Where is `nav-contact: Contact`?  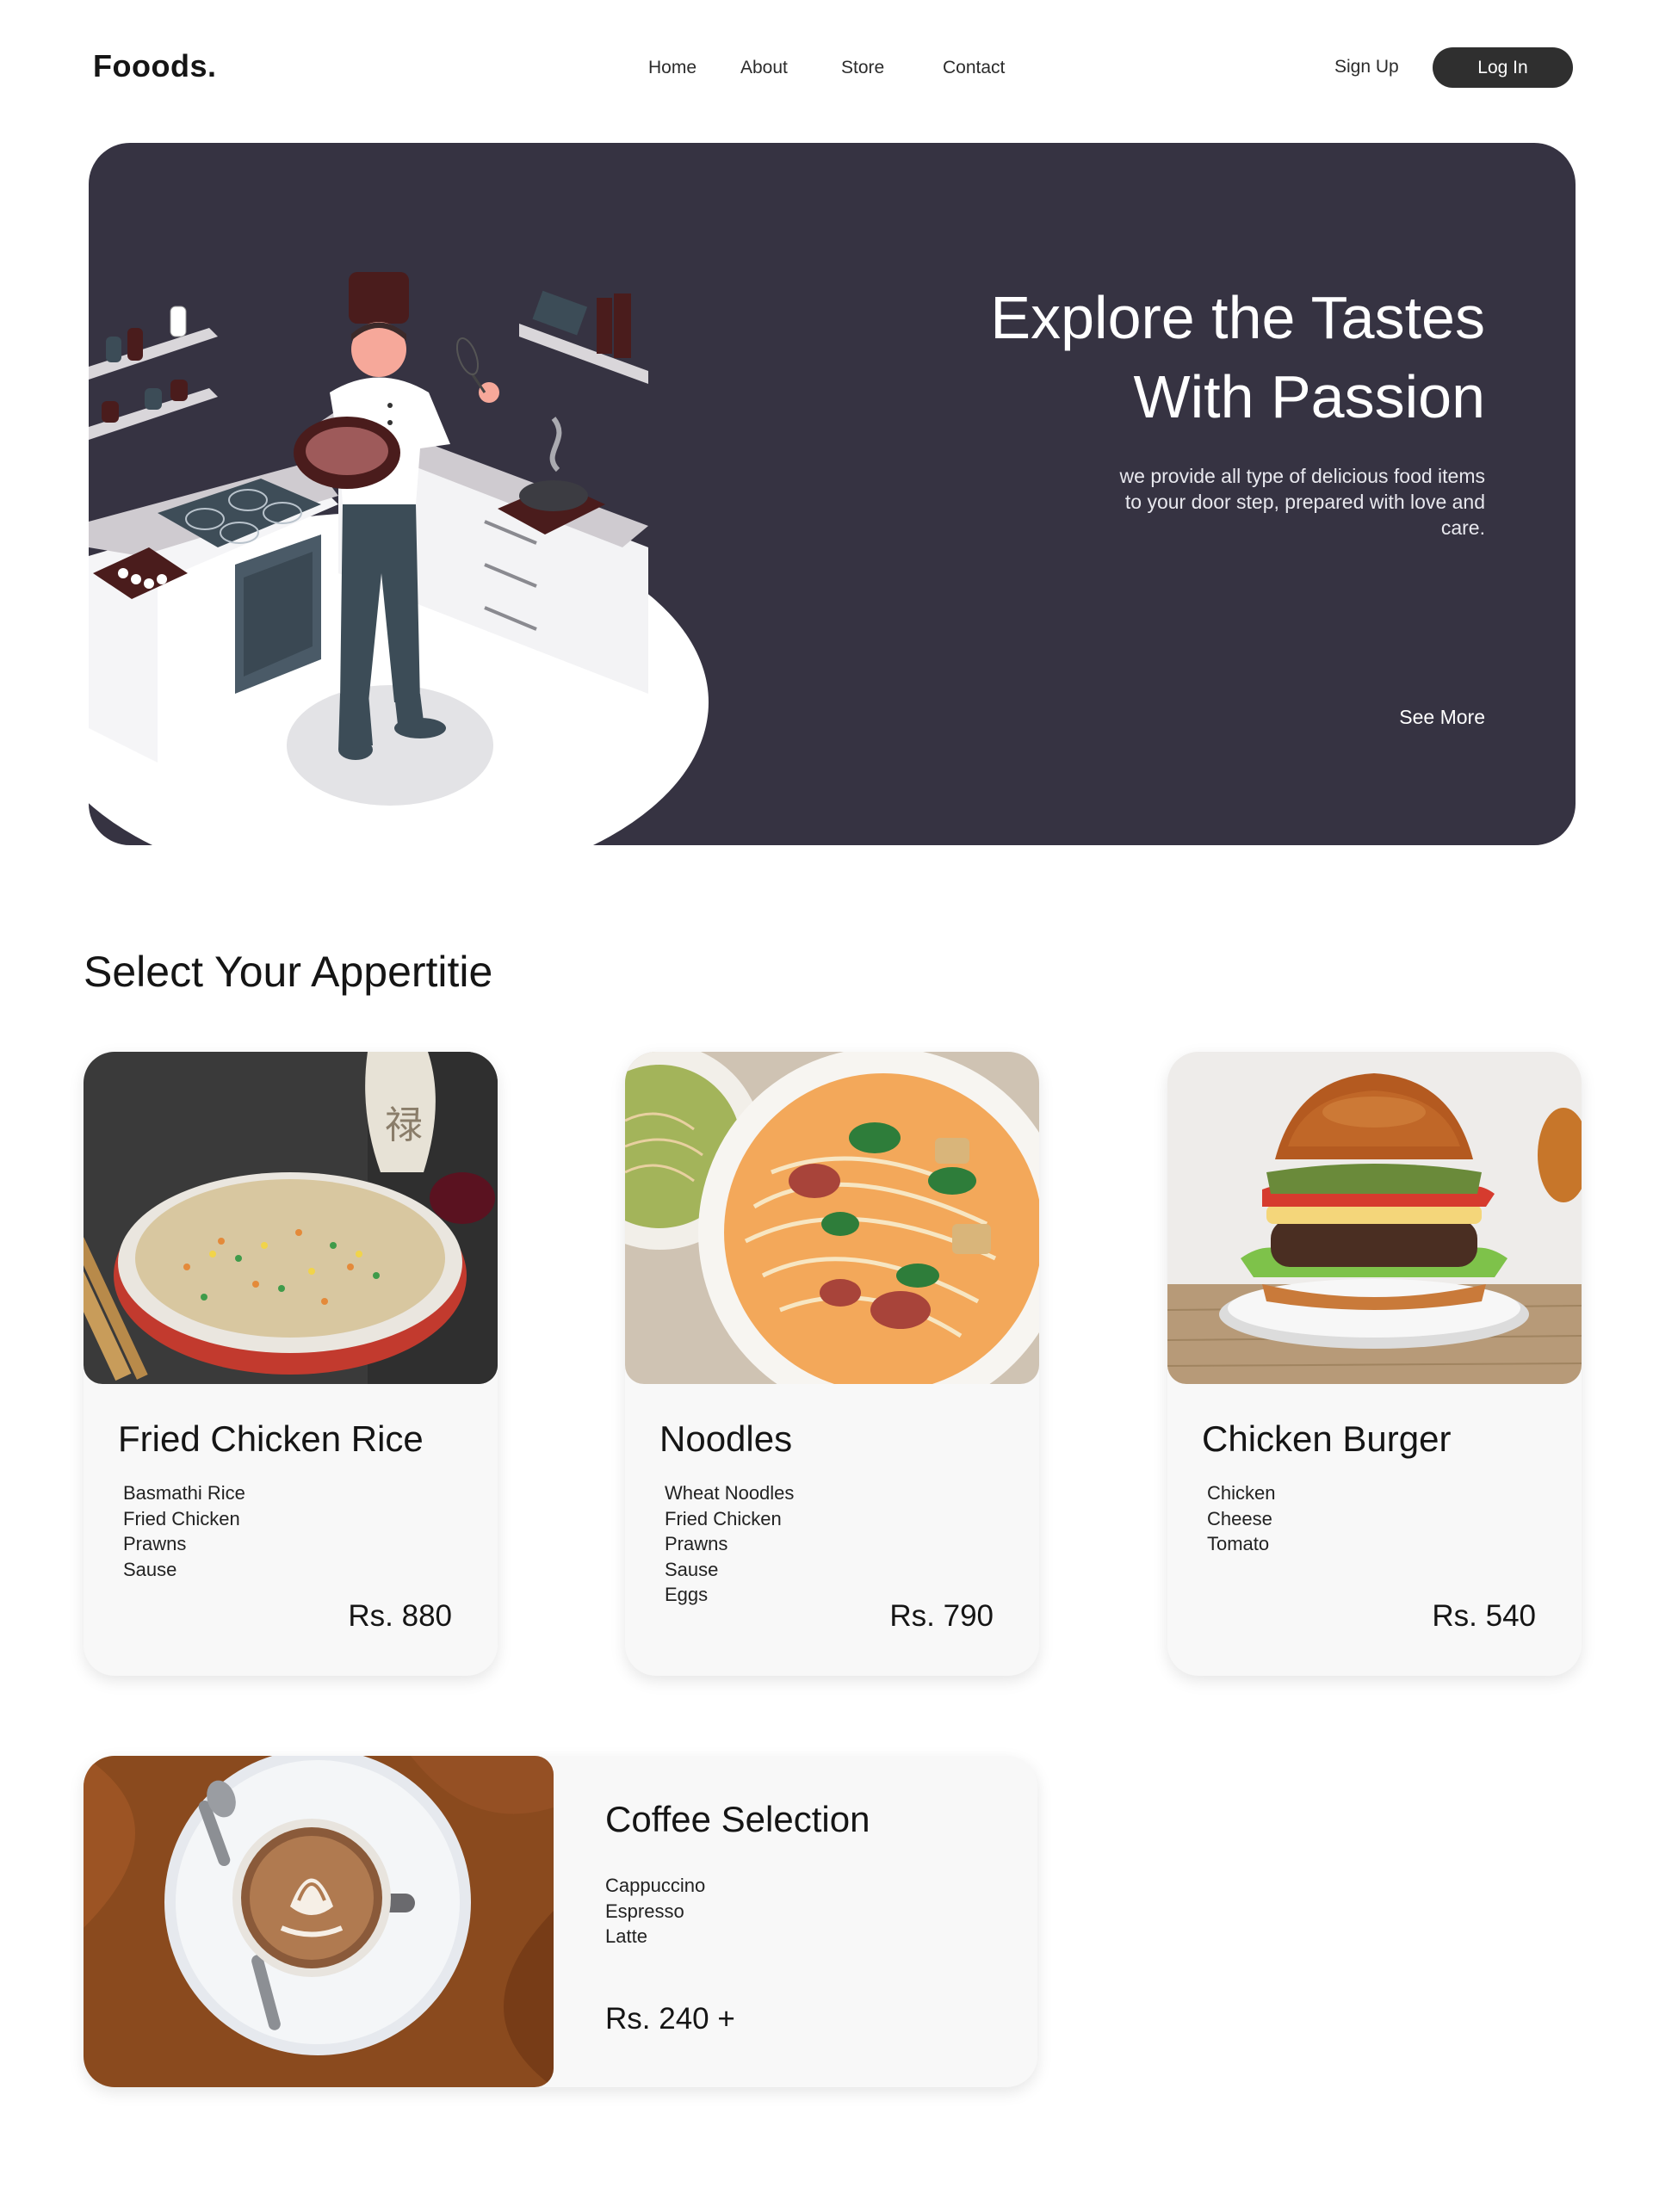 nav-contact: Contact is located at coordinates (974, 68).